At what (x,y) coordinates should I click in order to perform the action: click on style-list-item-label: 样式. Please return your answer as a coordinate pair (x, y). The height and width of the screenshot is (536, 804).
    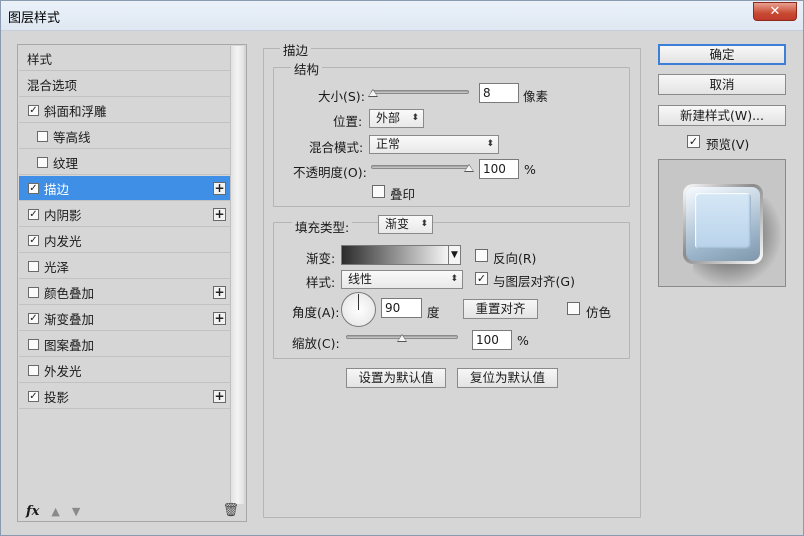
    Looking at the image, I should click on (40, 59).